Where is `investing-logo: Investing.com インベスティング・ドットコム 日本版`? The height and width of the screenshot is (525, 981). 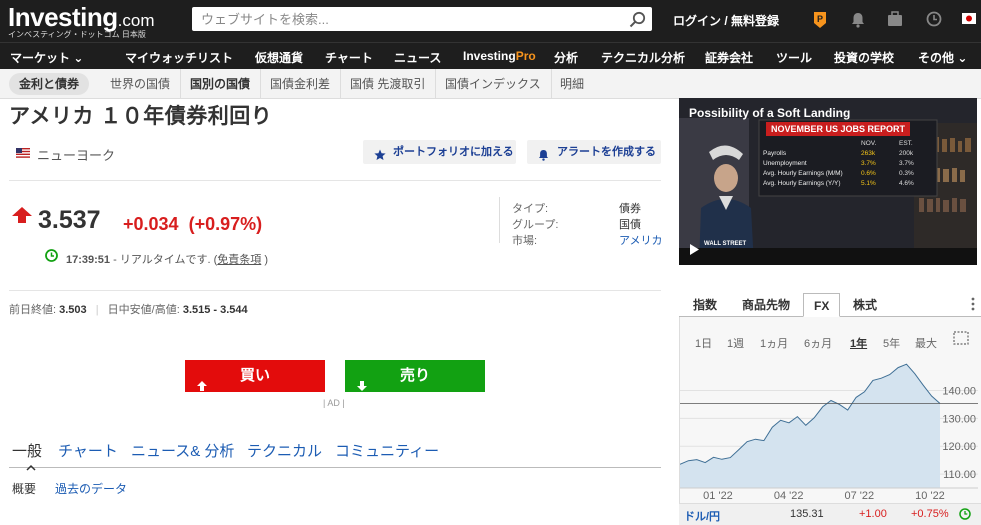 investing-logo: Investing.com インベスティング・ドットコム 日本版 is located at coordinates (81, 20).